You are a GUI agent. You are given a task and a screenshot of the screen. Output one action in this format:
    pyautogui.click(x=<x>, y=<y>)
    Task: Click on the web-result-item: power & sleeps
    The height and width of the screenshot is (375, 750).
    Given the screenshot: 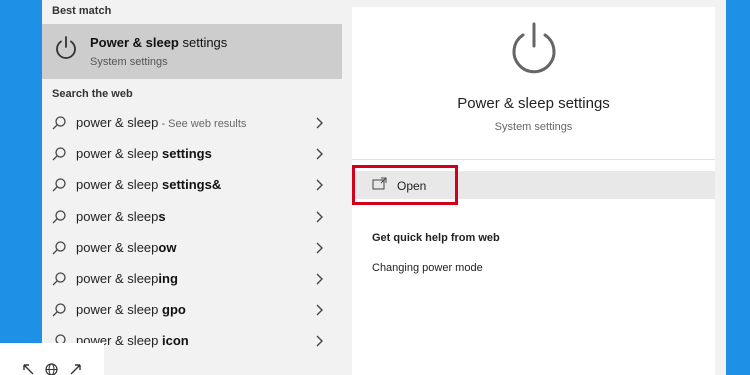 What is the action you would take?
    pyautogui.click(x=192, y=217)
    